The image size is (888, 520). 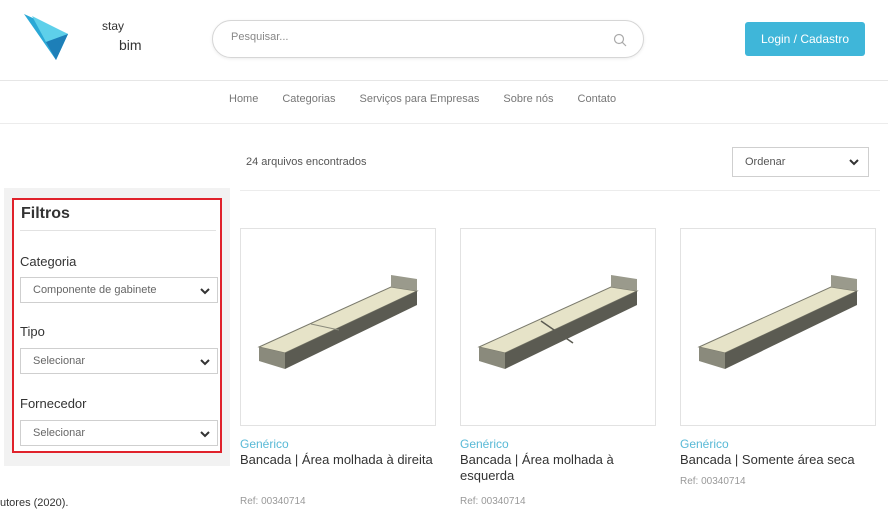 What do you see at coordinates (113, 26) in the screenshot?
I see `logo-text: stay` at bounding box center [113, 26].